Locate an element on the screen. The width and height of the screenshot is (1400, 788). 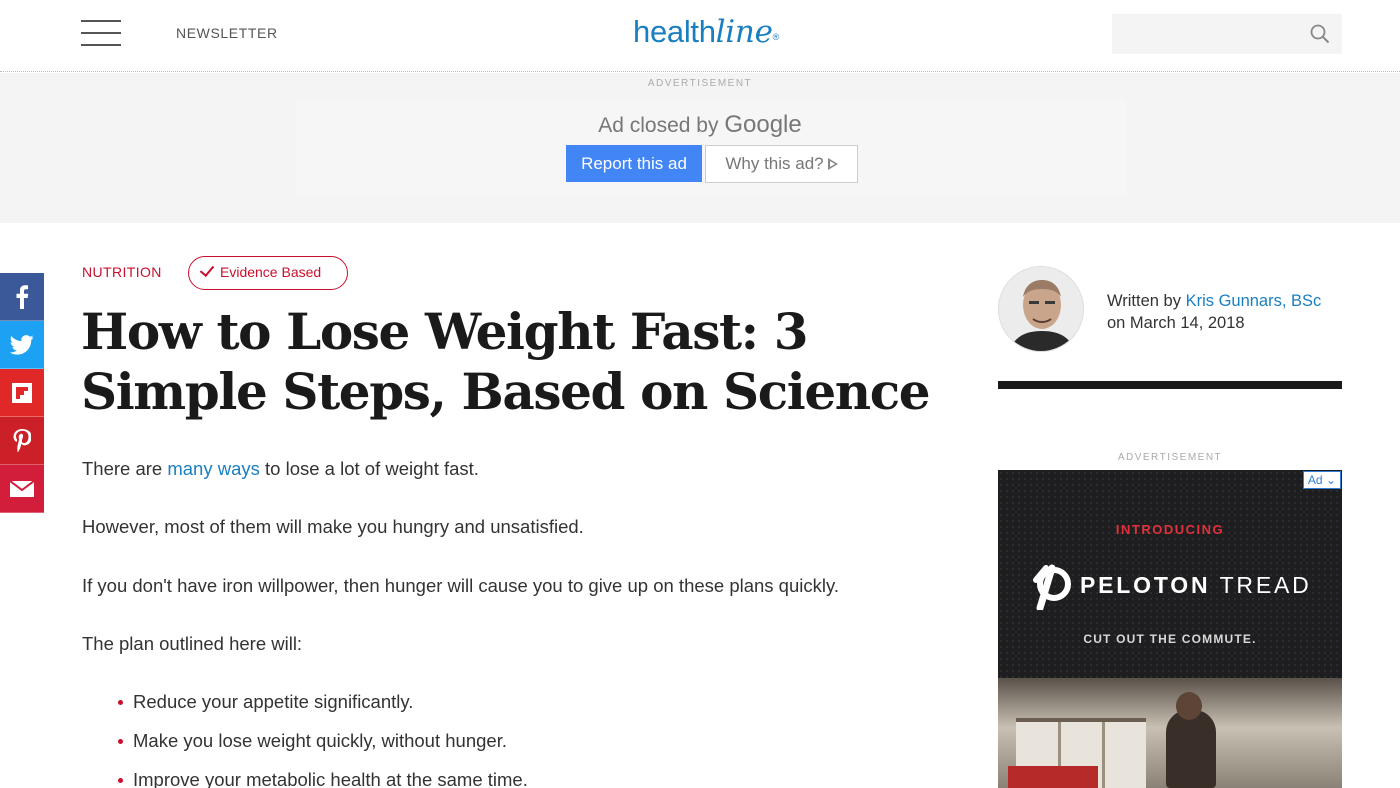
facebook-icon is located at coordinates (22, 296).